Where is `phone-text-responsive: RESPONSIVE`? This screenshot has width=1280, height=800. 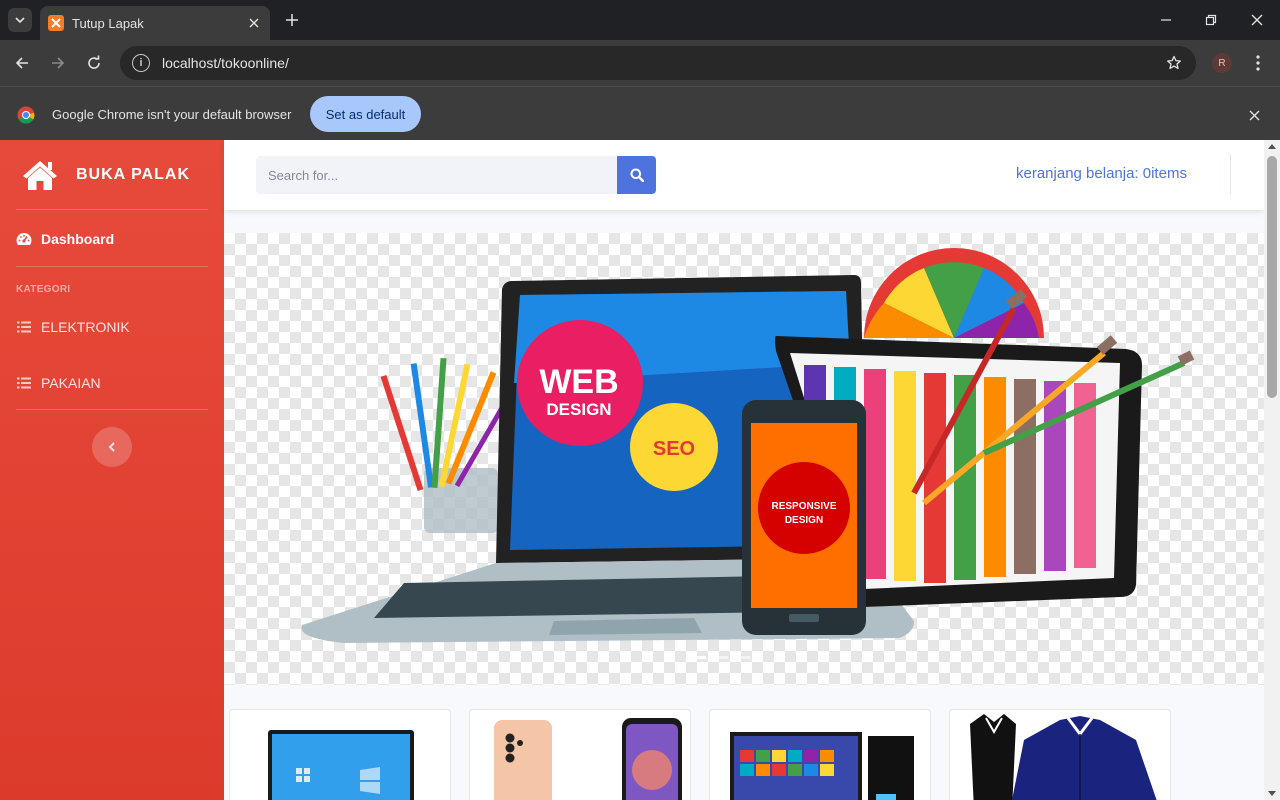
phone-text-responsive: RESPONSIVE is located at coordinates (803, 506).